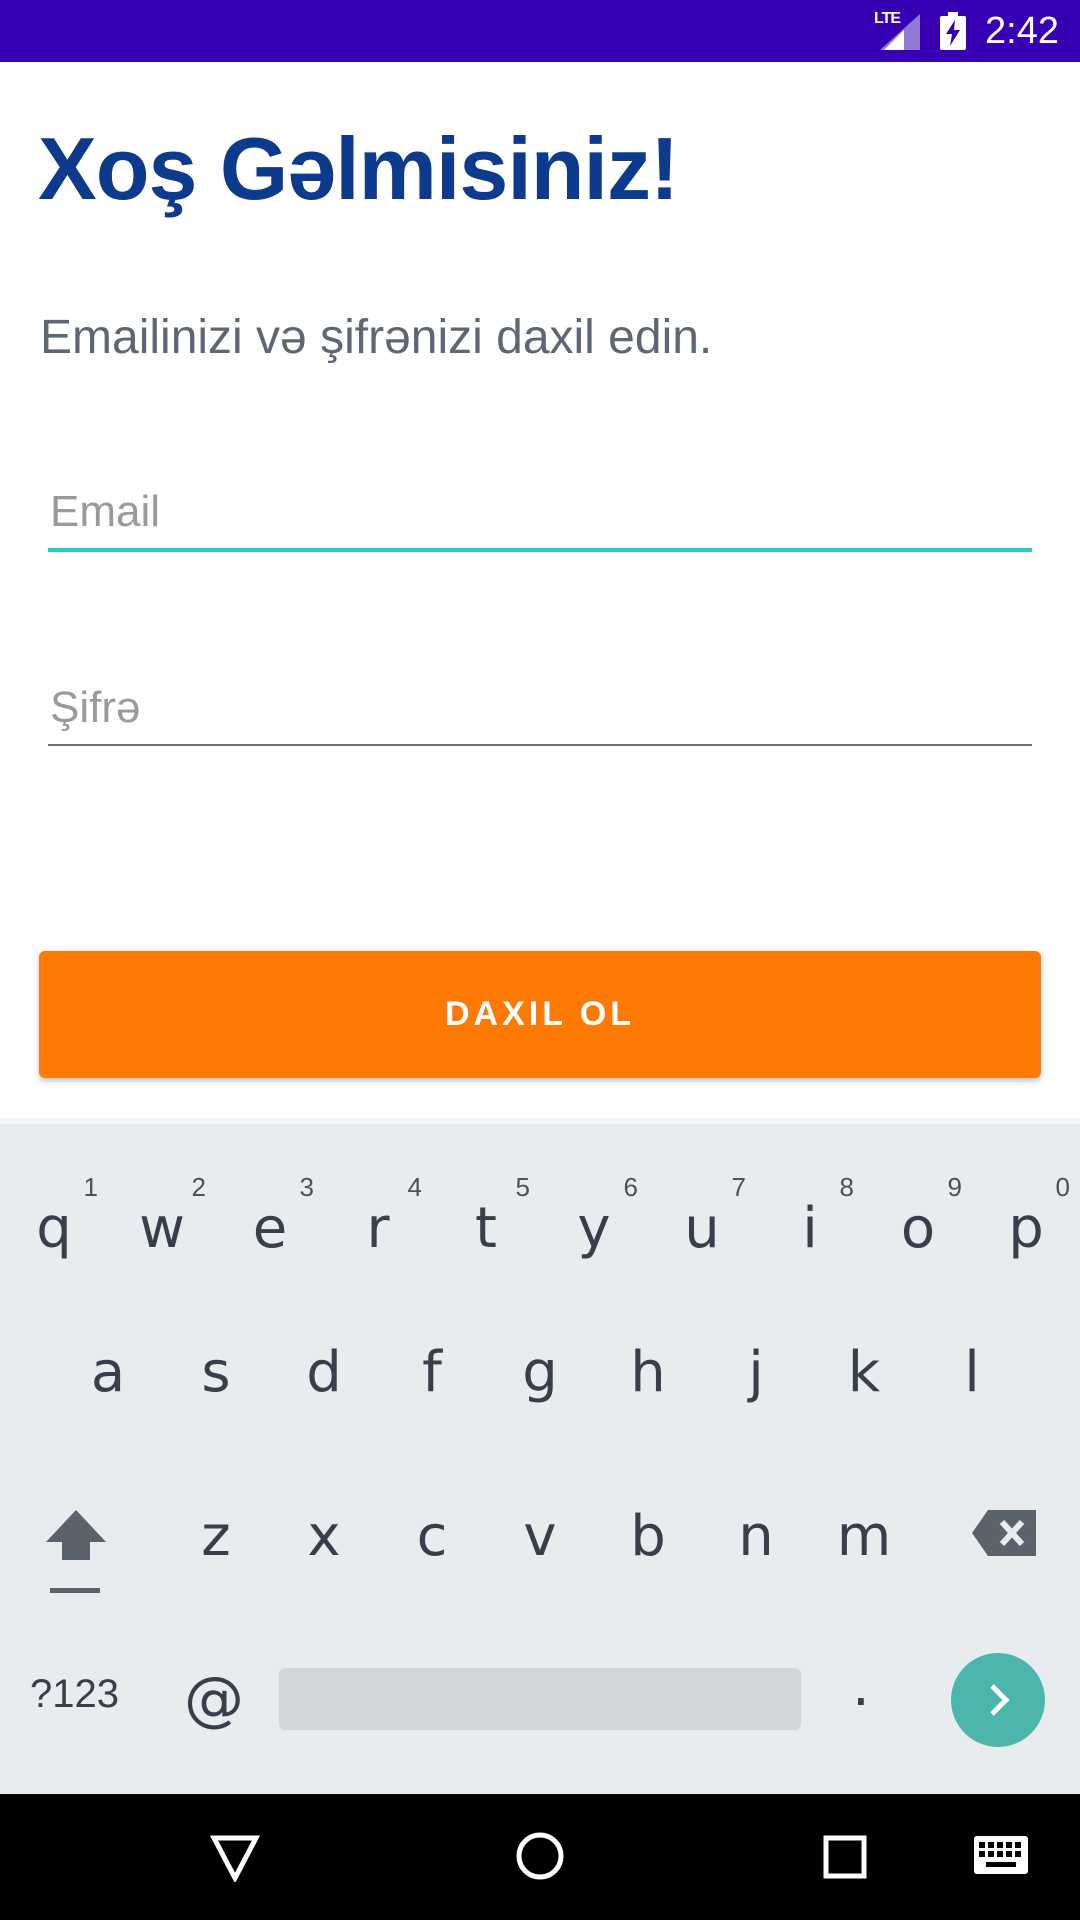 The width and height of the screenshot is (1080, 1920). Describe the element at coordinates (432, 1536) in the screenshot. I see `key-label: c` at that location.